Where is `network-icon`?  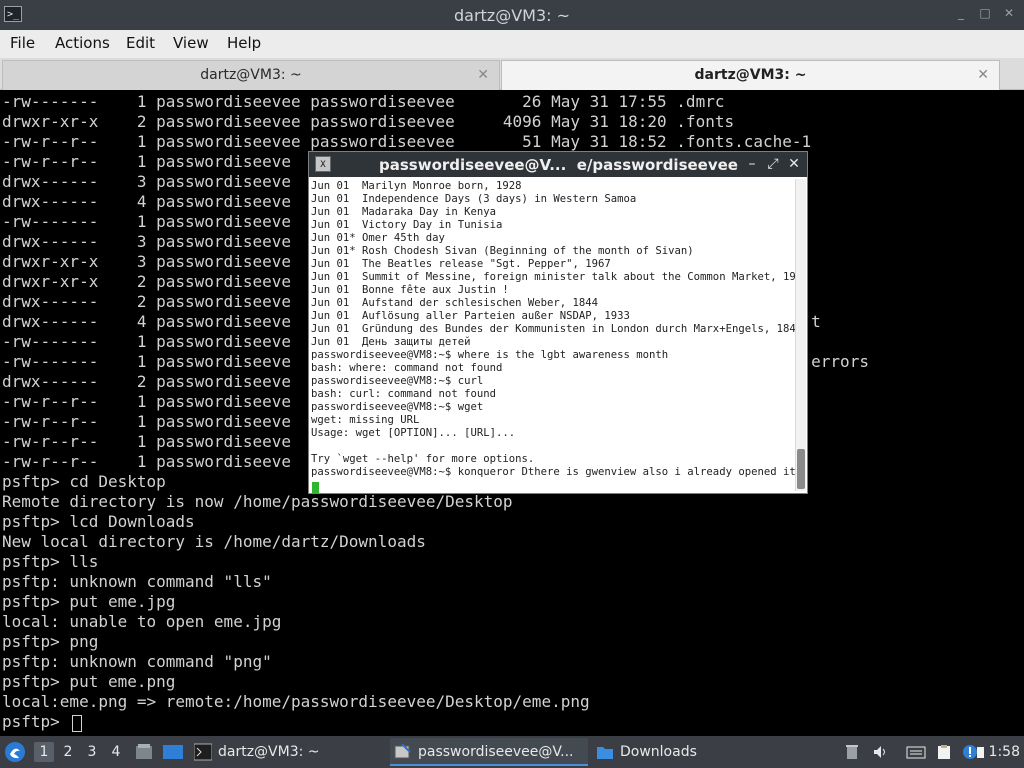
network-icon is located at coordinates (981, 752).